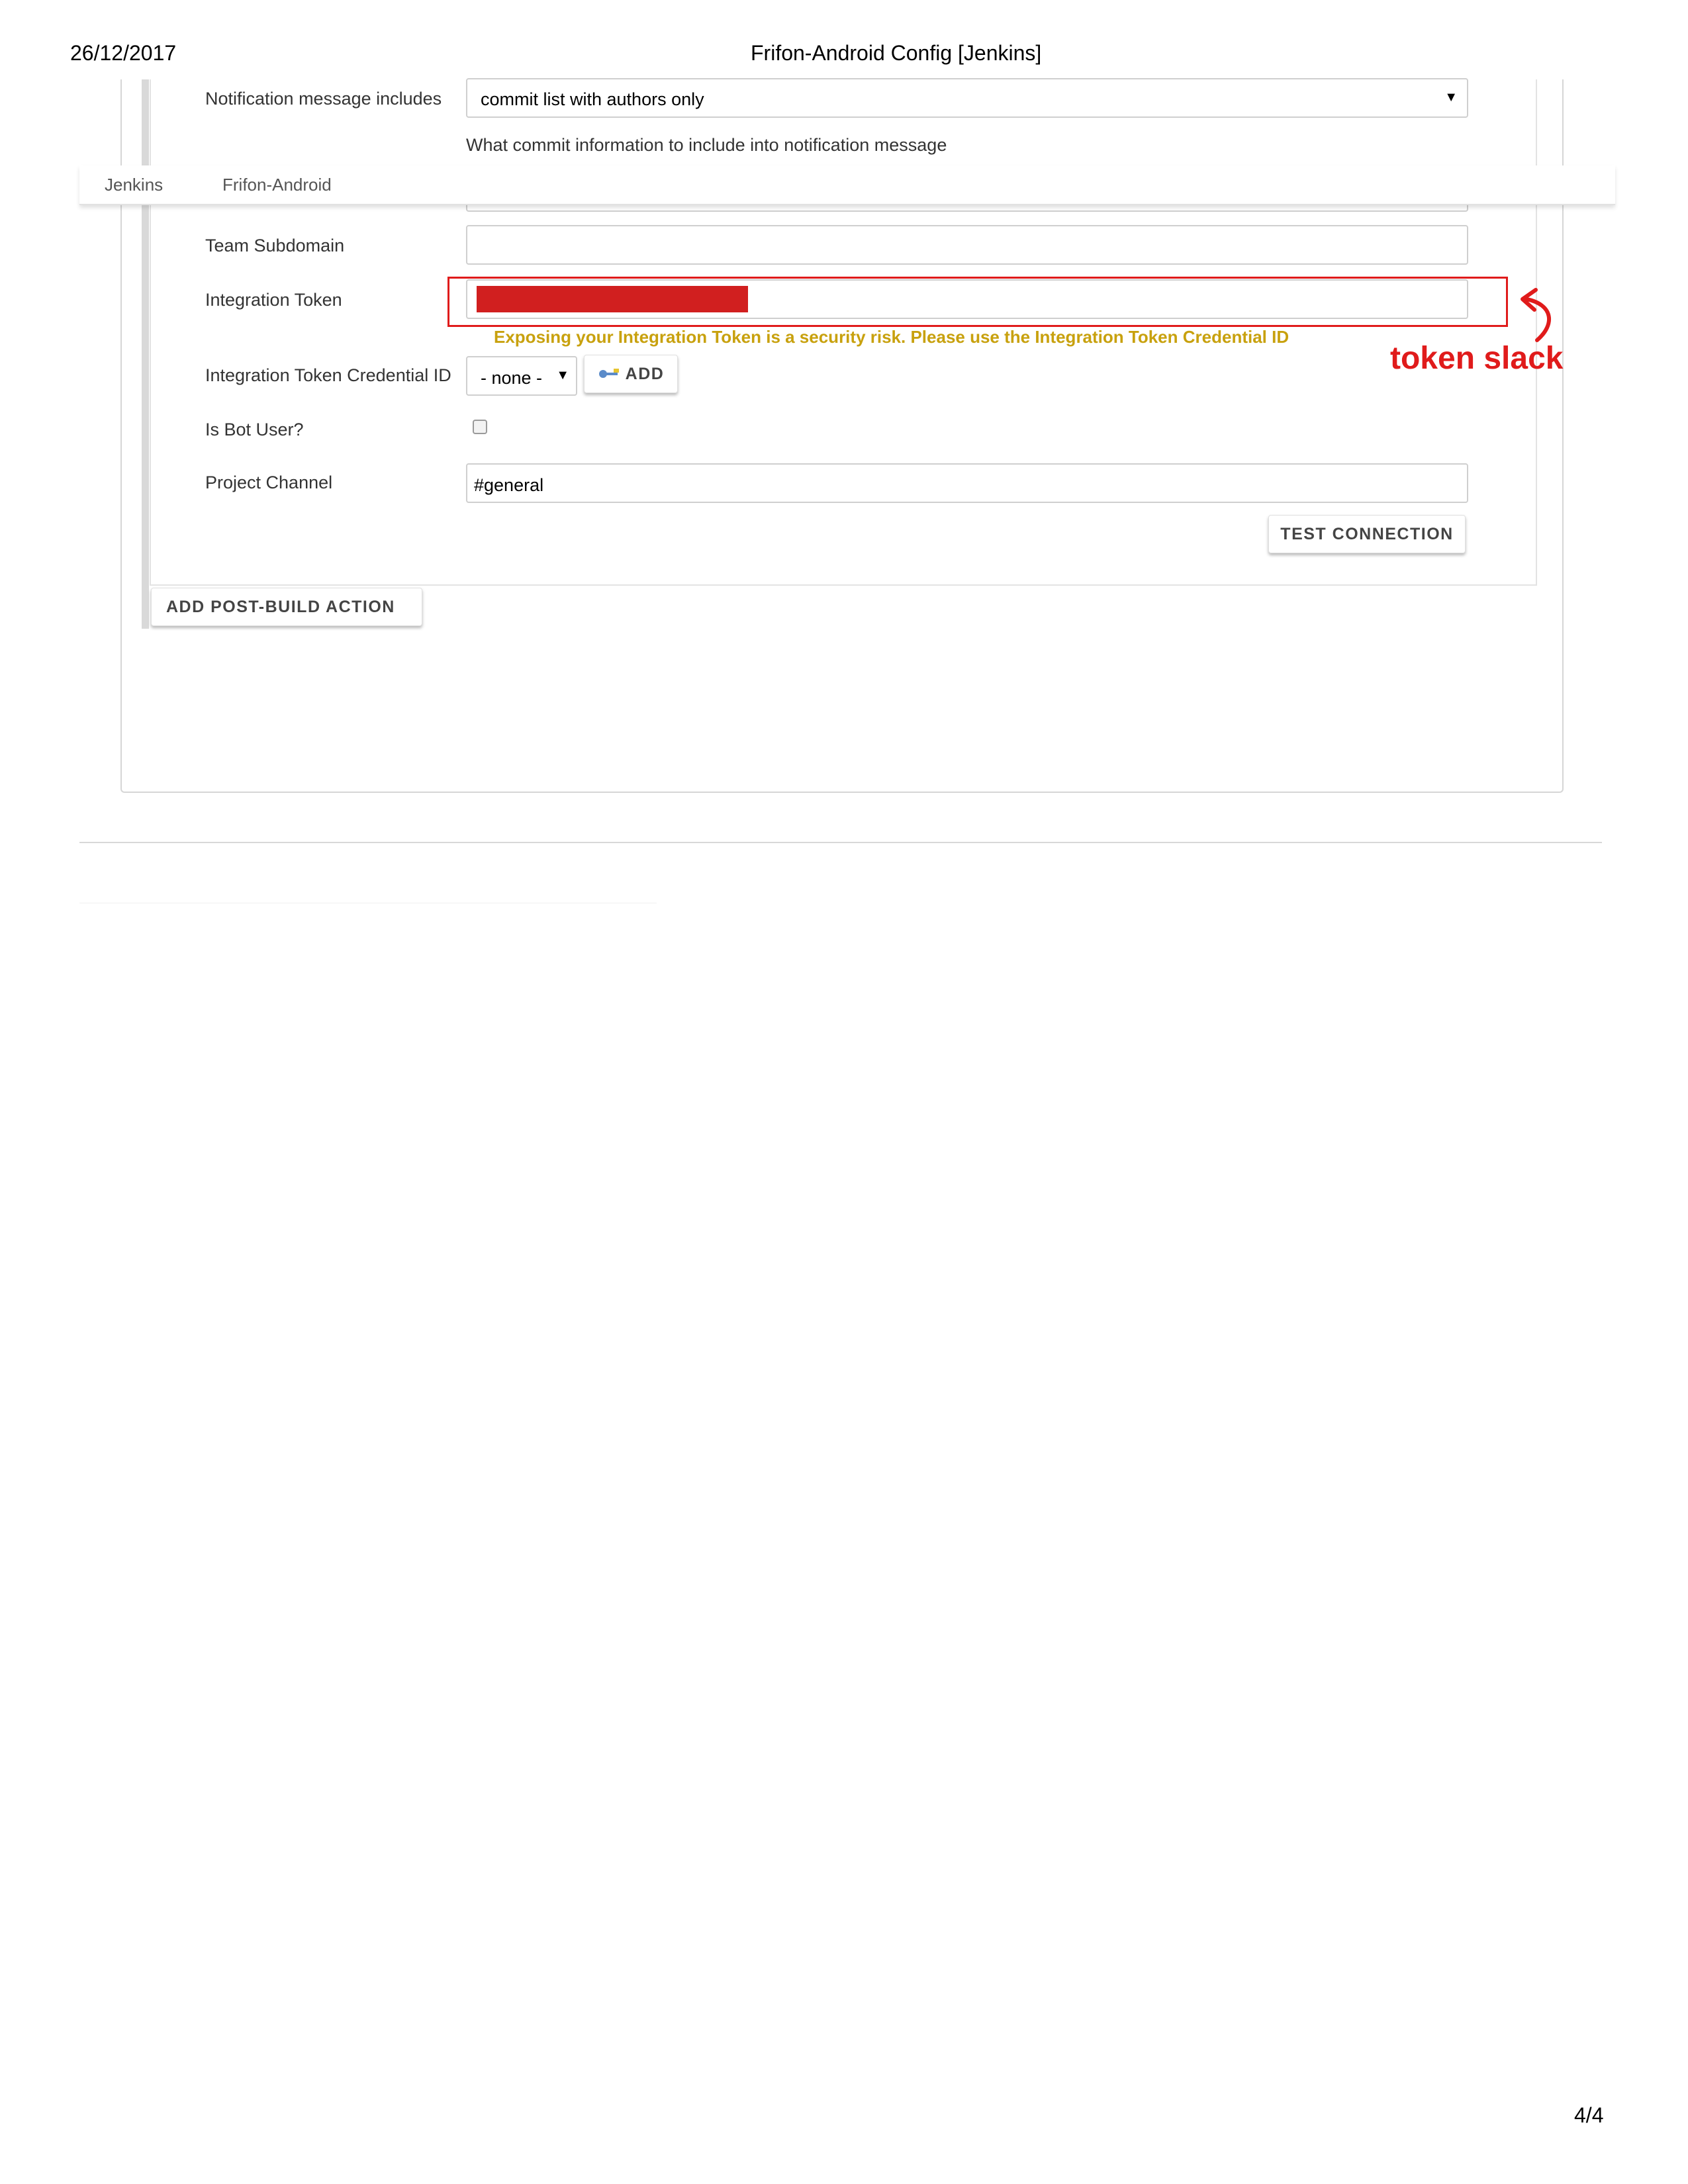 Image resolution: width=1688 pixels, height=2184 pixels. What do you see at coordinates (896, 53) in the screenshot?
I see `print-title: Frifon-Android Config [Jenkins]` at bounding box center [896, 53].